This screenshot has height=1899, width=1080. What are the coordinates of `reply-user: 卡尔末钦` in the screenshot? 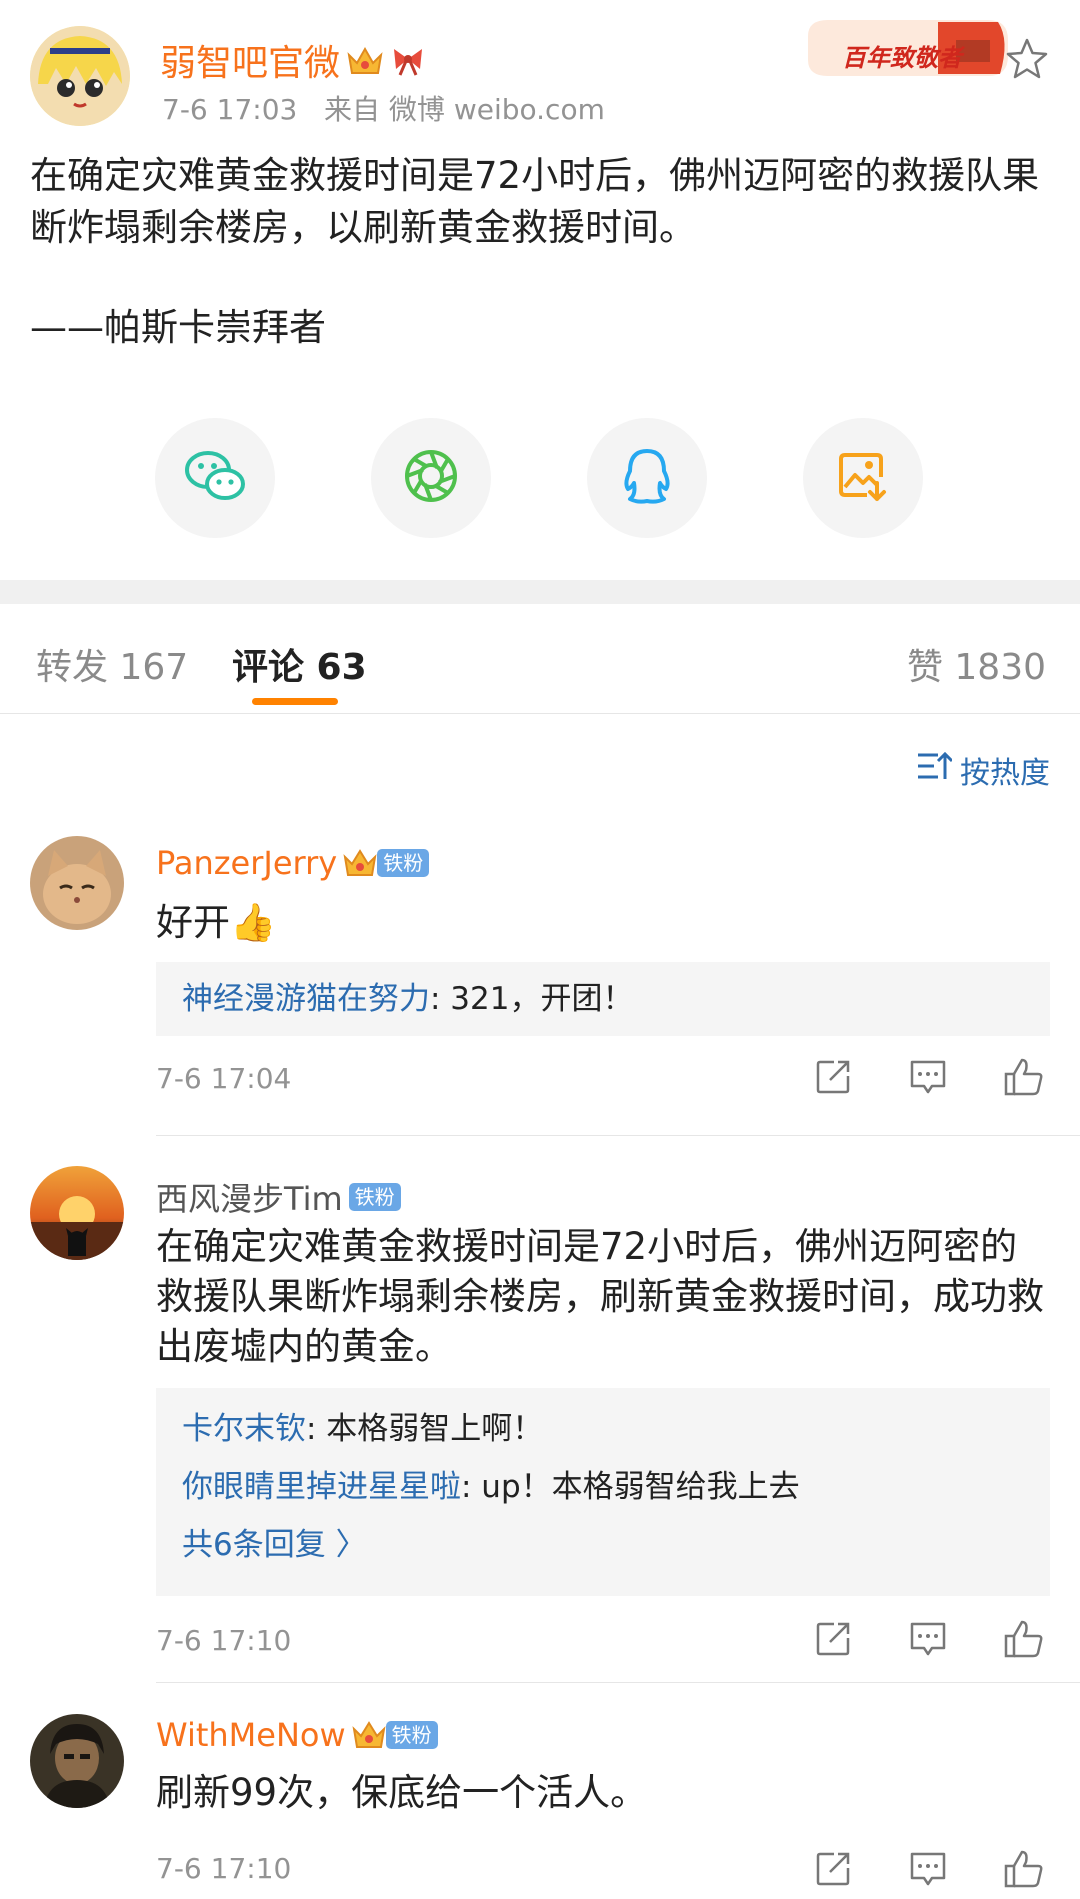 It's located at (244, 1429).